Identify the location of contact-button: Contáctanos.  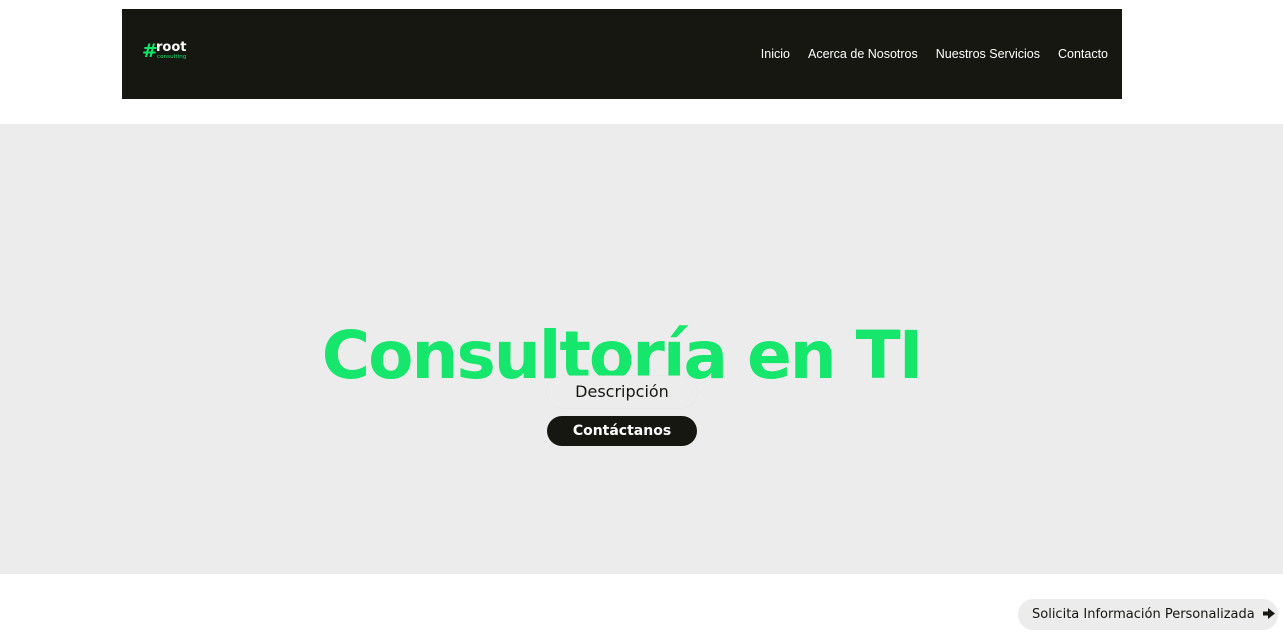
(622, 431).